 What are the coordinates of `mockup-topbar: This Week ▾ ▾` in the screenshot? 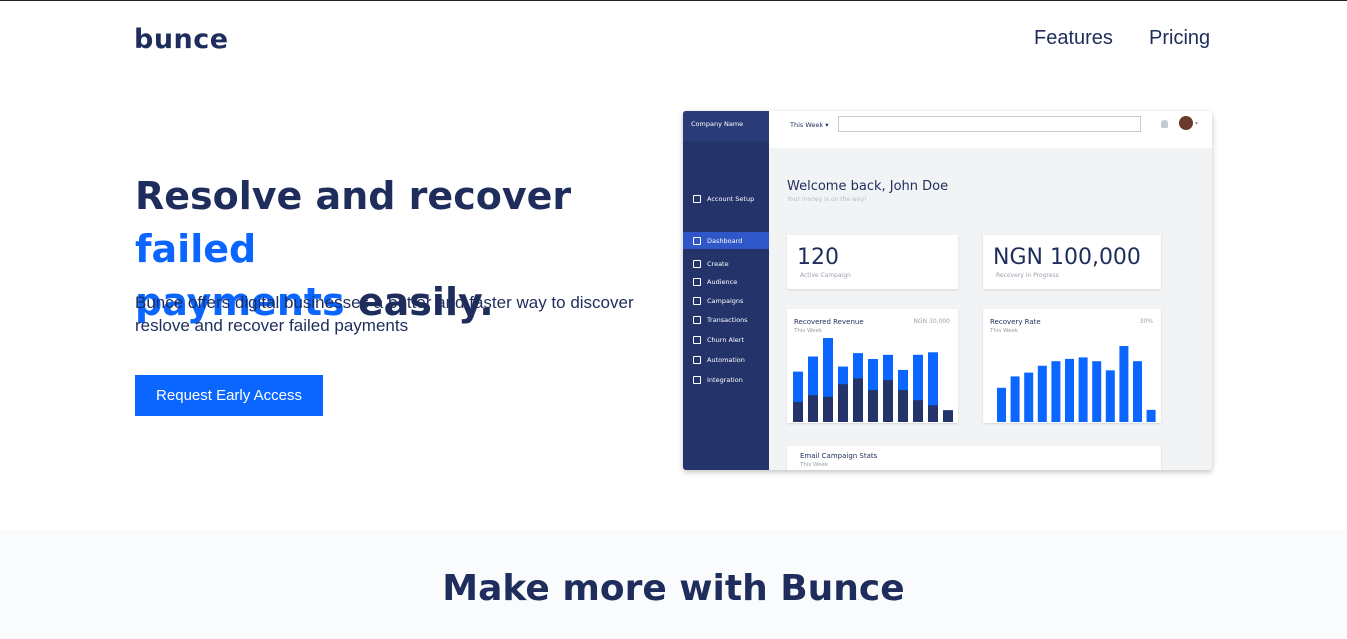 It's located at (990, 129).